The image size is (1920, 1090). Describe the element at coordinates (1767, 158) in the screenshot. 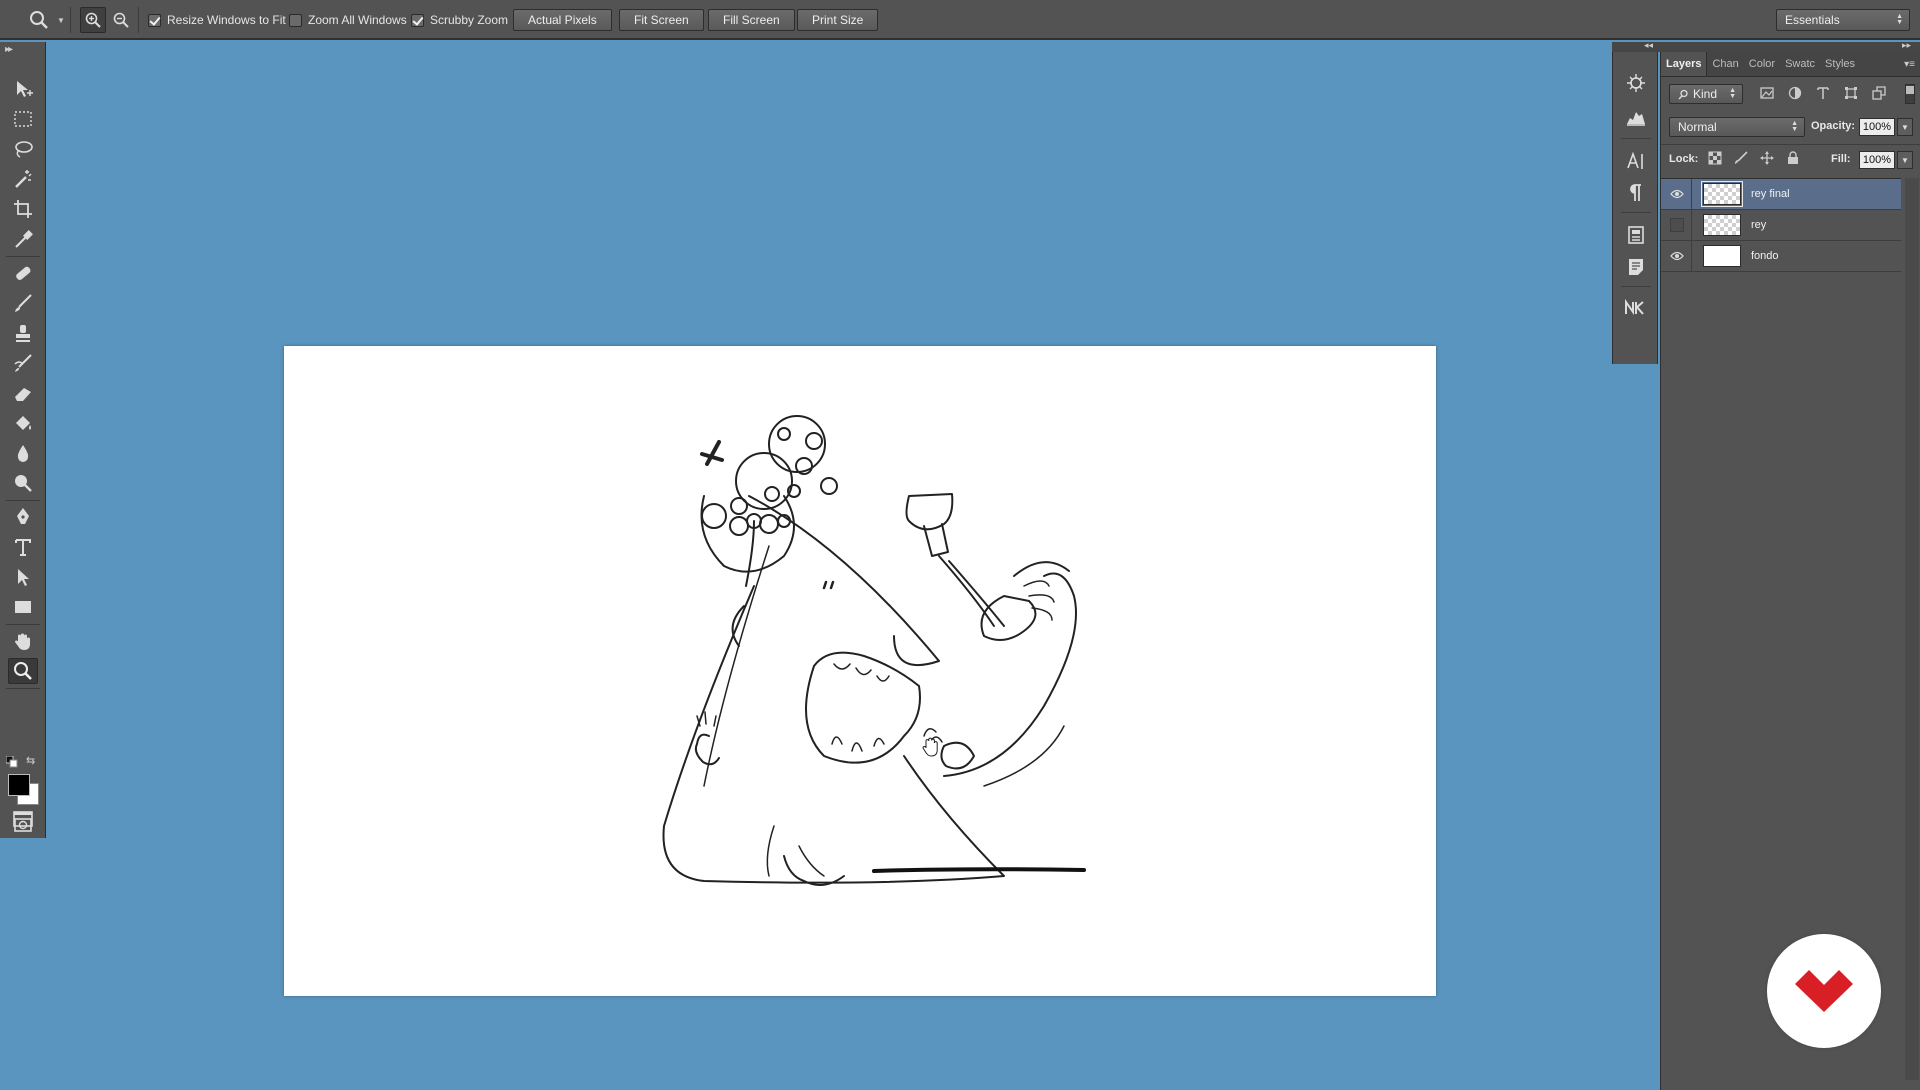

I see `lock-position-icon` at that location.